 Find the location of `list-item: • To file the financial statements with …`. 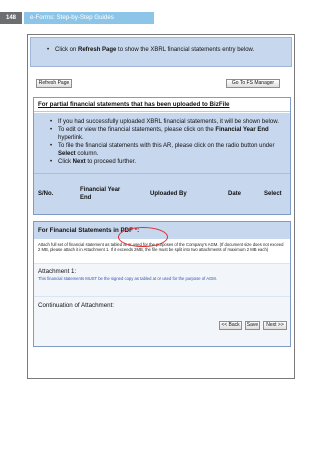

list-item: • To file the financial statements with … is located at coordinates (163, 150).